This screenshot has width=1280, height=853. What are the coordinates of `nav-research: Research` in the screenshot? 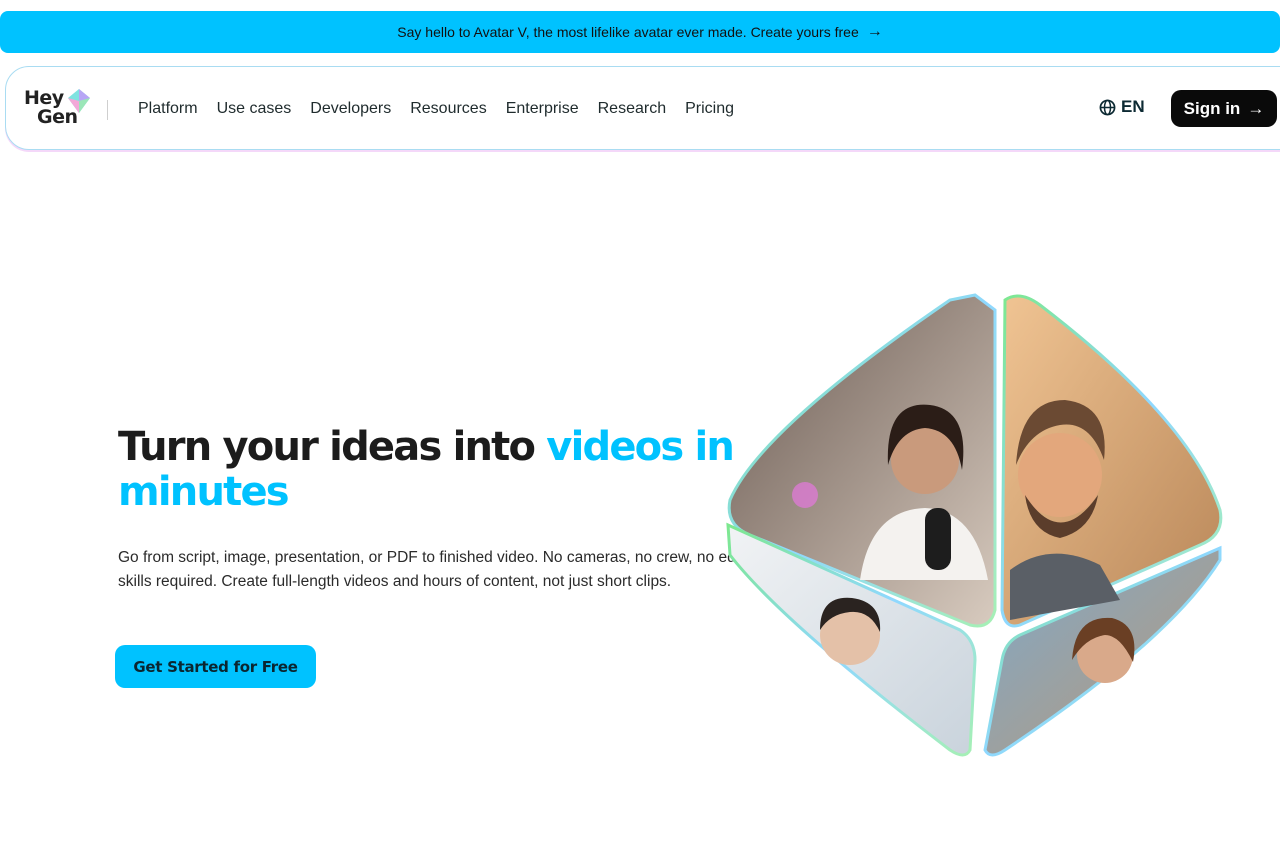 It's located at (632, 109).